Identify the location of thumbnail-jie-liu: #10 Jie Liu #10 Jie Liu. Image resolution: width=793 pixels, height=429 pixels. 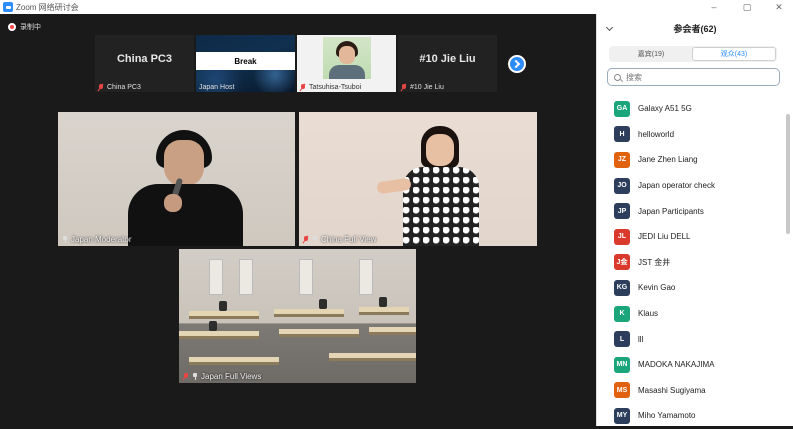
(447, 63).